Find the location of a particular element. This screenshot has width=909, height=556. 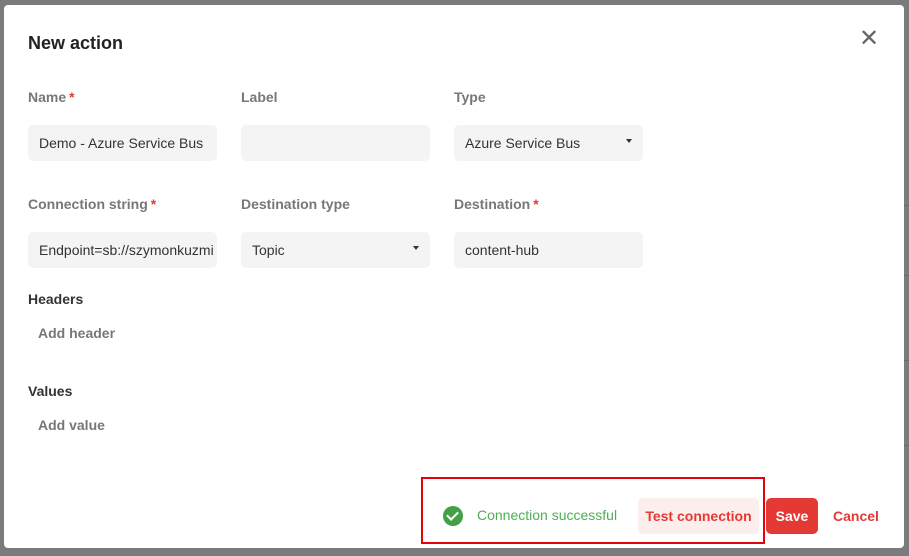

check-circle-icon is located at coordinates (453, 516).